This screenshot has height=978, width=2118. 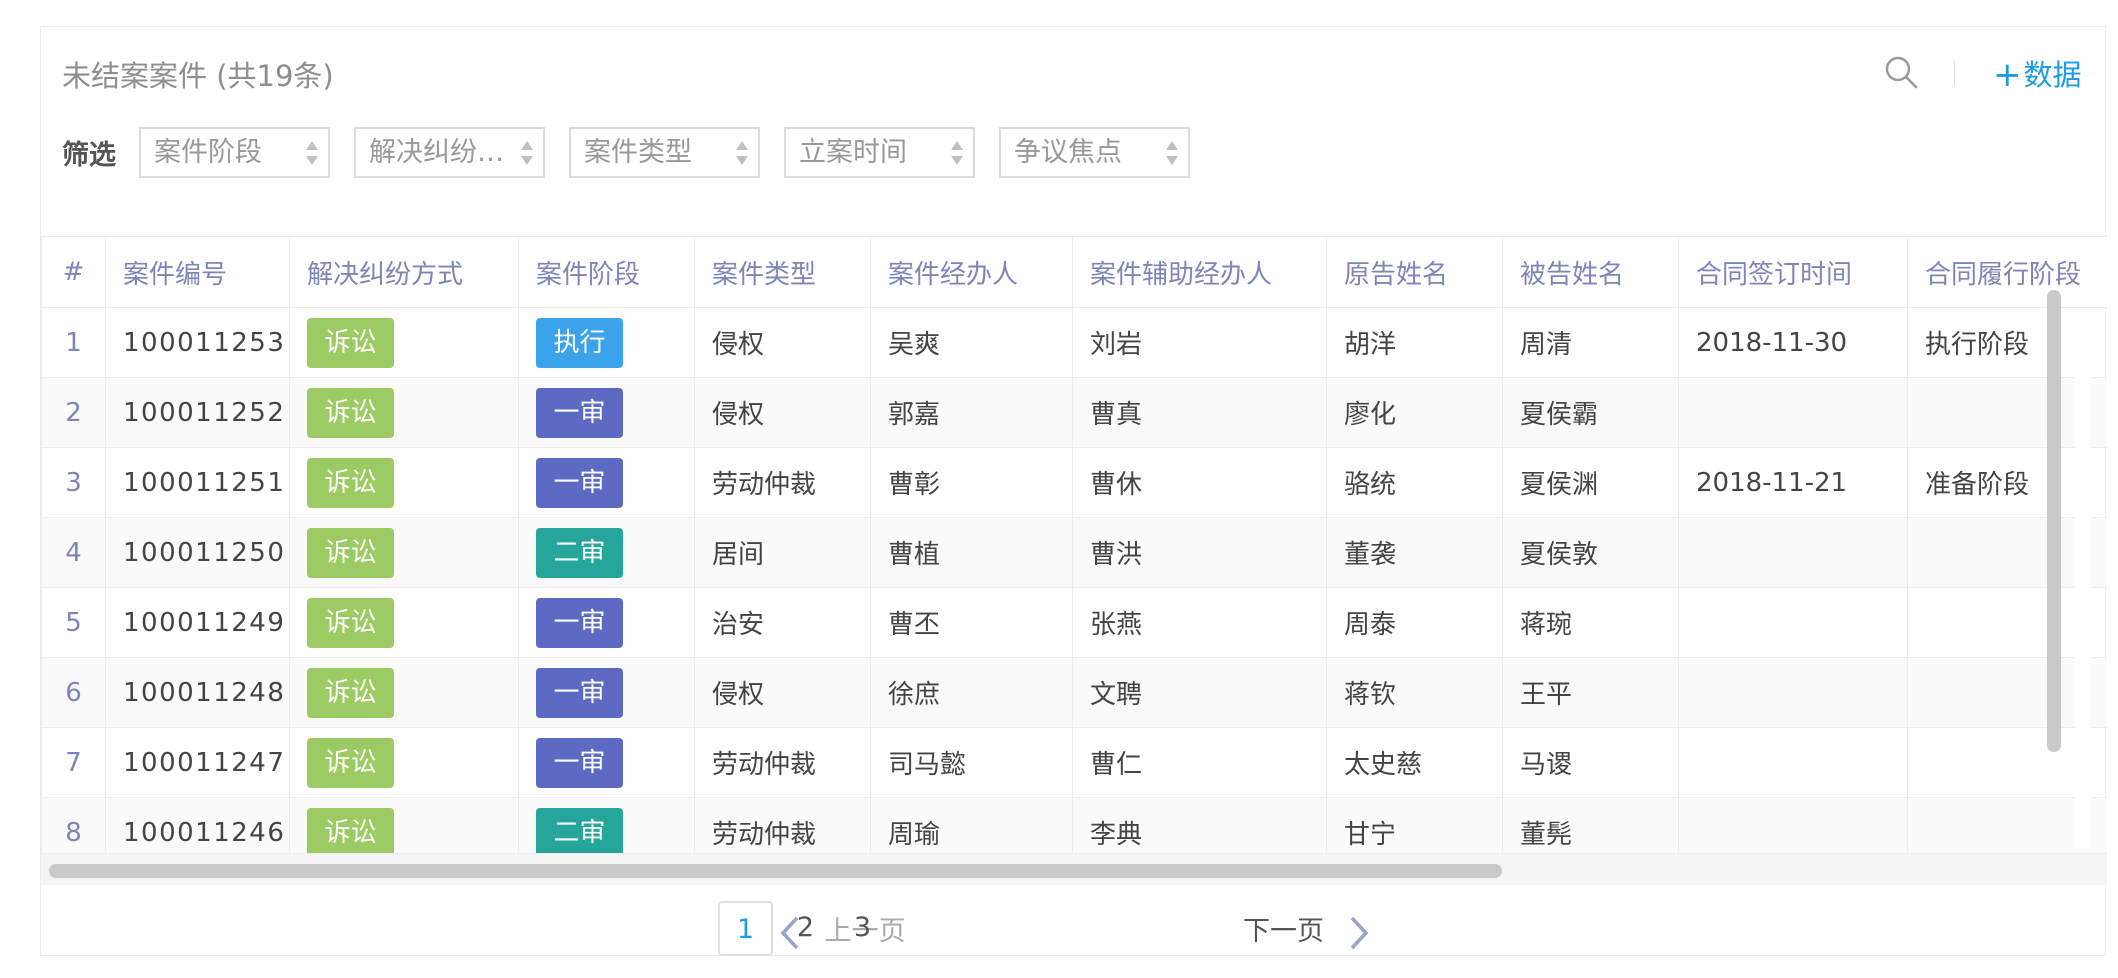 I want to click on next-page-button: 下一页, so click(x=1307, y=930).